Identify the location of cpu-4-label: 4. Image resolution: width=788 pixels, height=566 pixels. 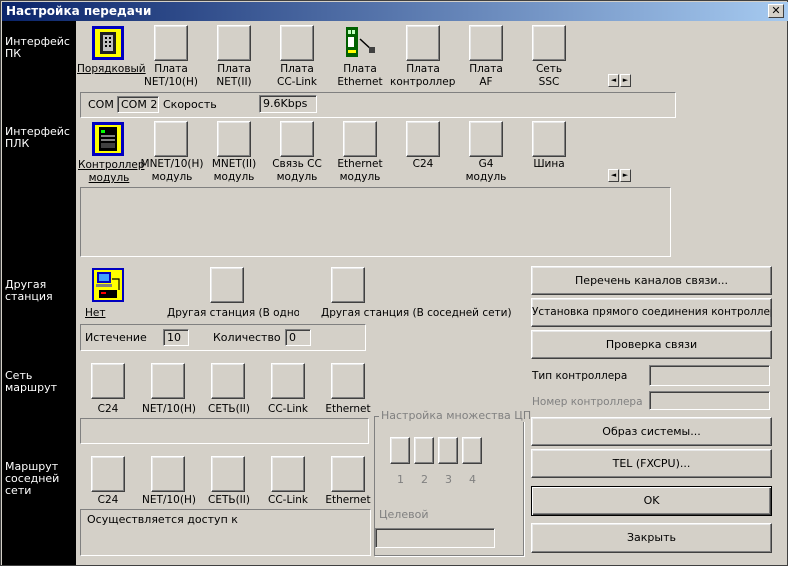
(472, 479).